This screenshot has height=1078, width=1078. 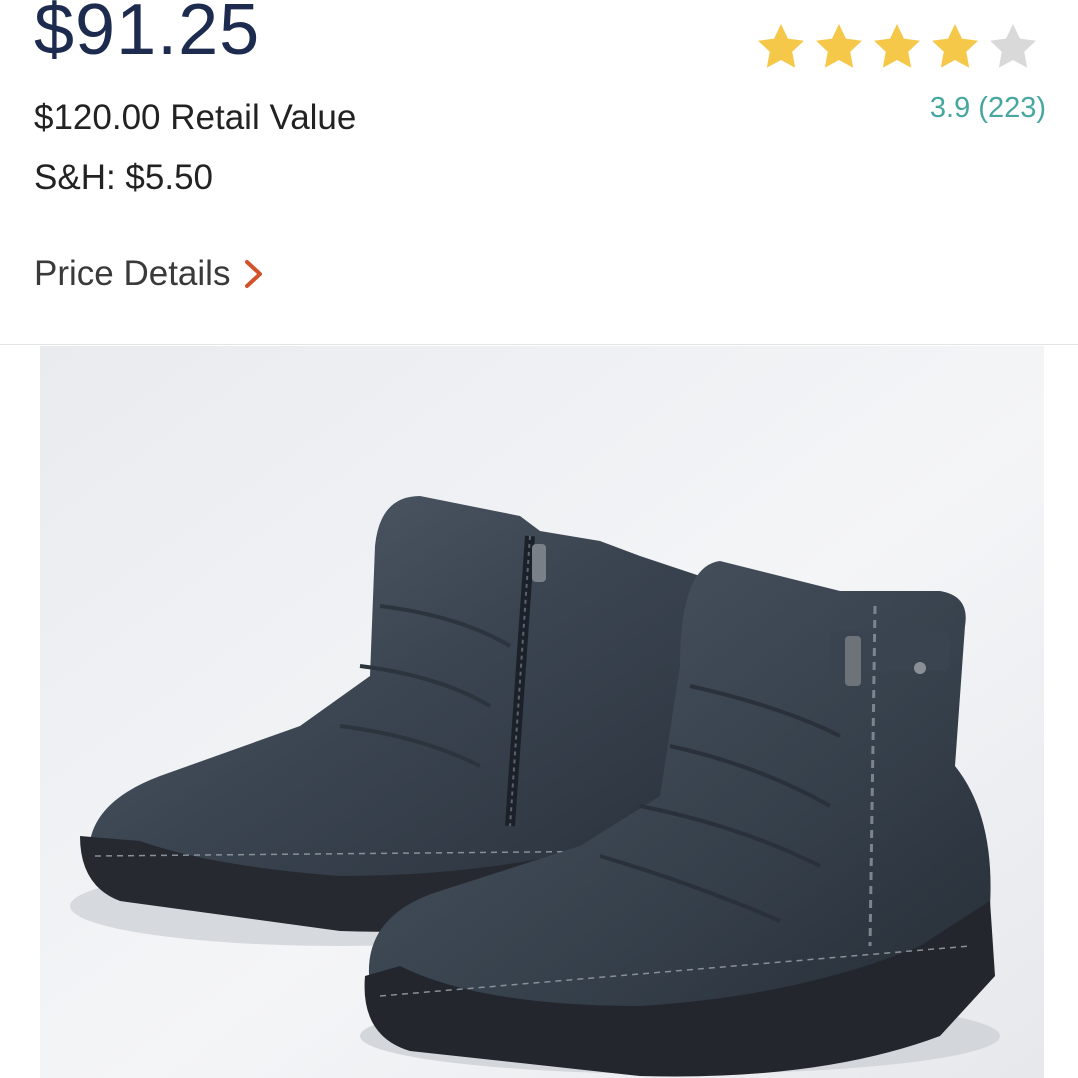 What do you see at coordinates (123, 177) in the screenshot?
I see `shipping-cost: S&H: $5.50` at bounding box center [123, 177].